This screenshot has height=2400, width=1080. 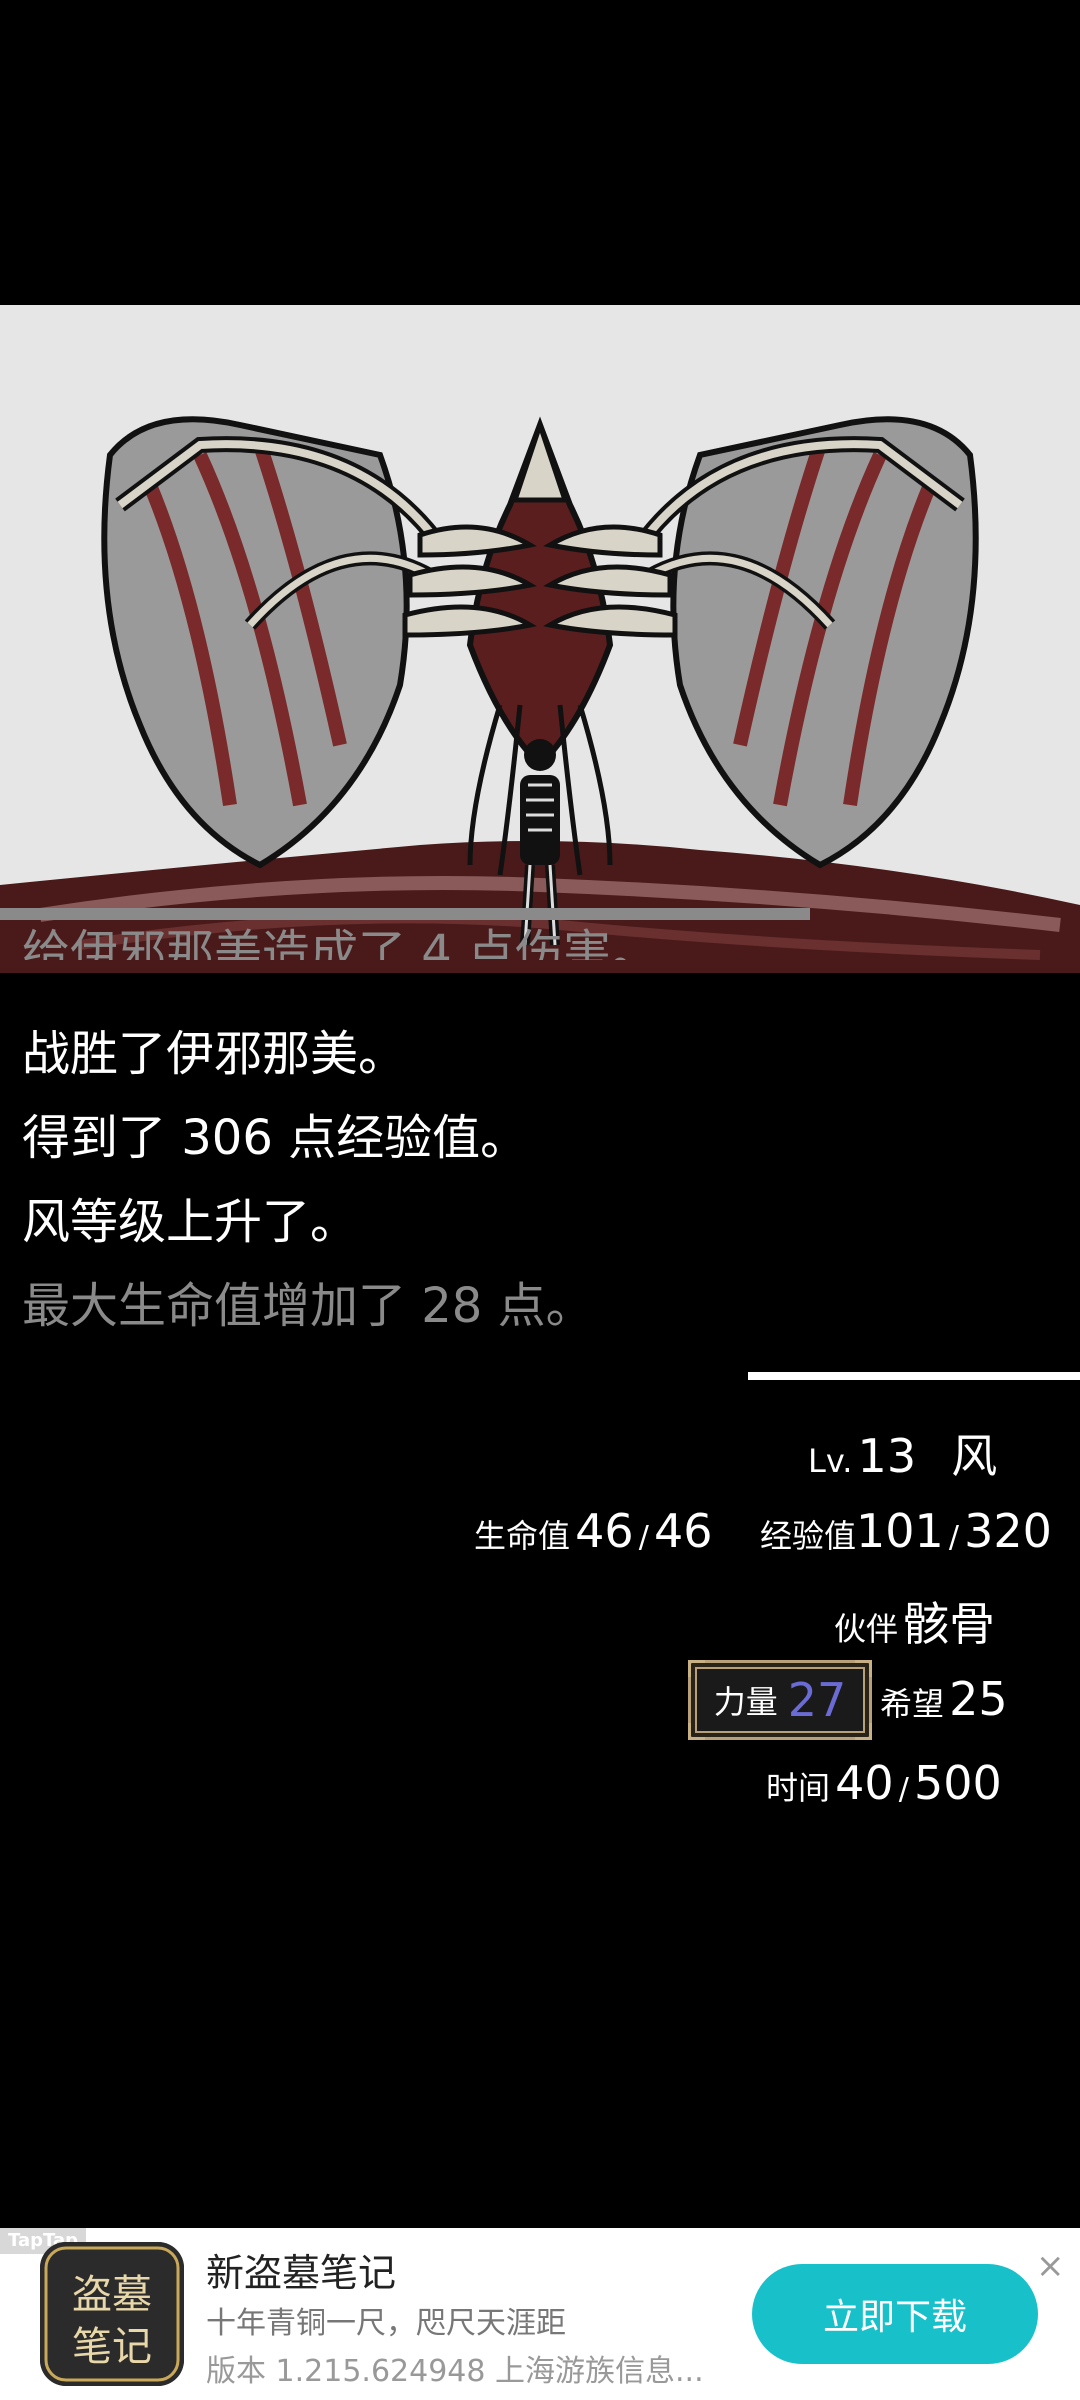 What do you see at coordinates (830, 1461) in the screenshot?
I see `level-prefix: Lv.` at bounding box center [830, 1461].